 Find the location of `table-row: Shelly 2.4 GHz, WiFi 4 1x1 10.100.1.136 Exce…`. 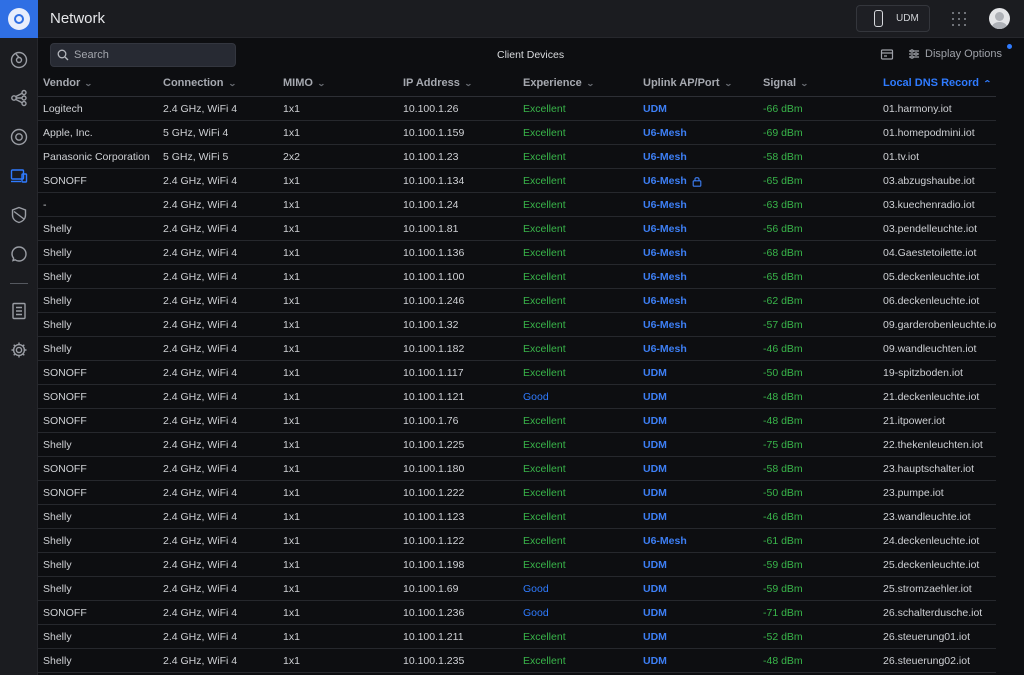

table-row: Shelly 2.4 GHz, WiFi 4 1x1 10.100.1.136 Exce… is located at coordinates (517, 253).